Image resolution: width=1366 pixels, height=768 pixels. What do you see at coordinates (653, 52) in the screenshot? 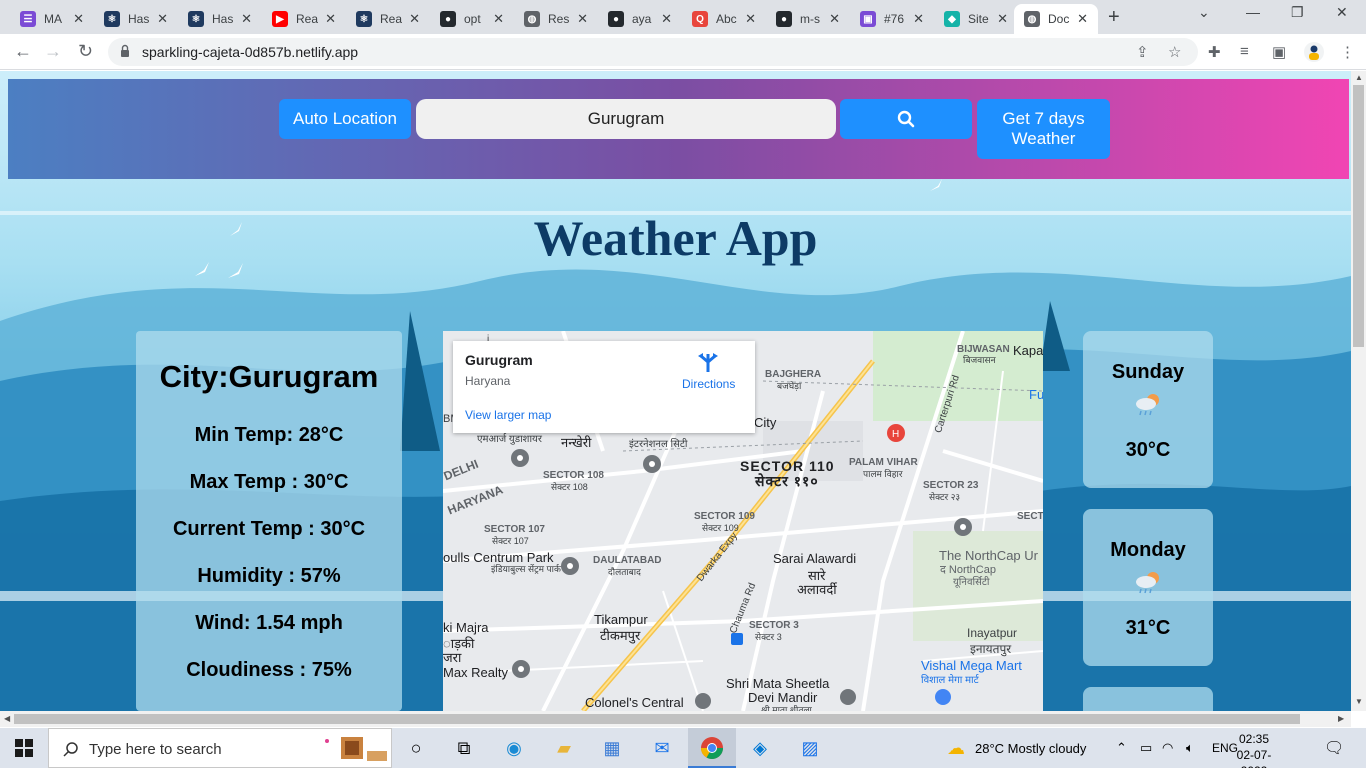
I see `address-bar: sparkling-cajeta-0d857b.netlify.app ⇪ ☆` at bounding box center [653, 52].